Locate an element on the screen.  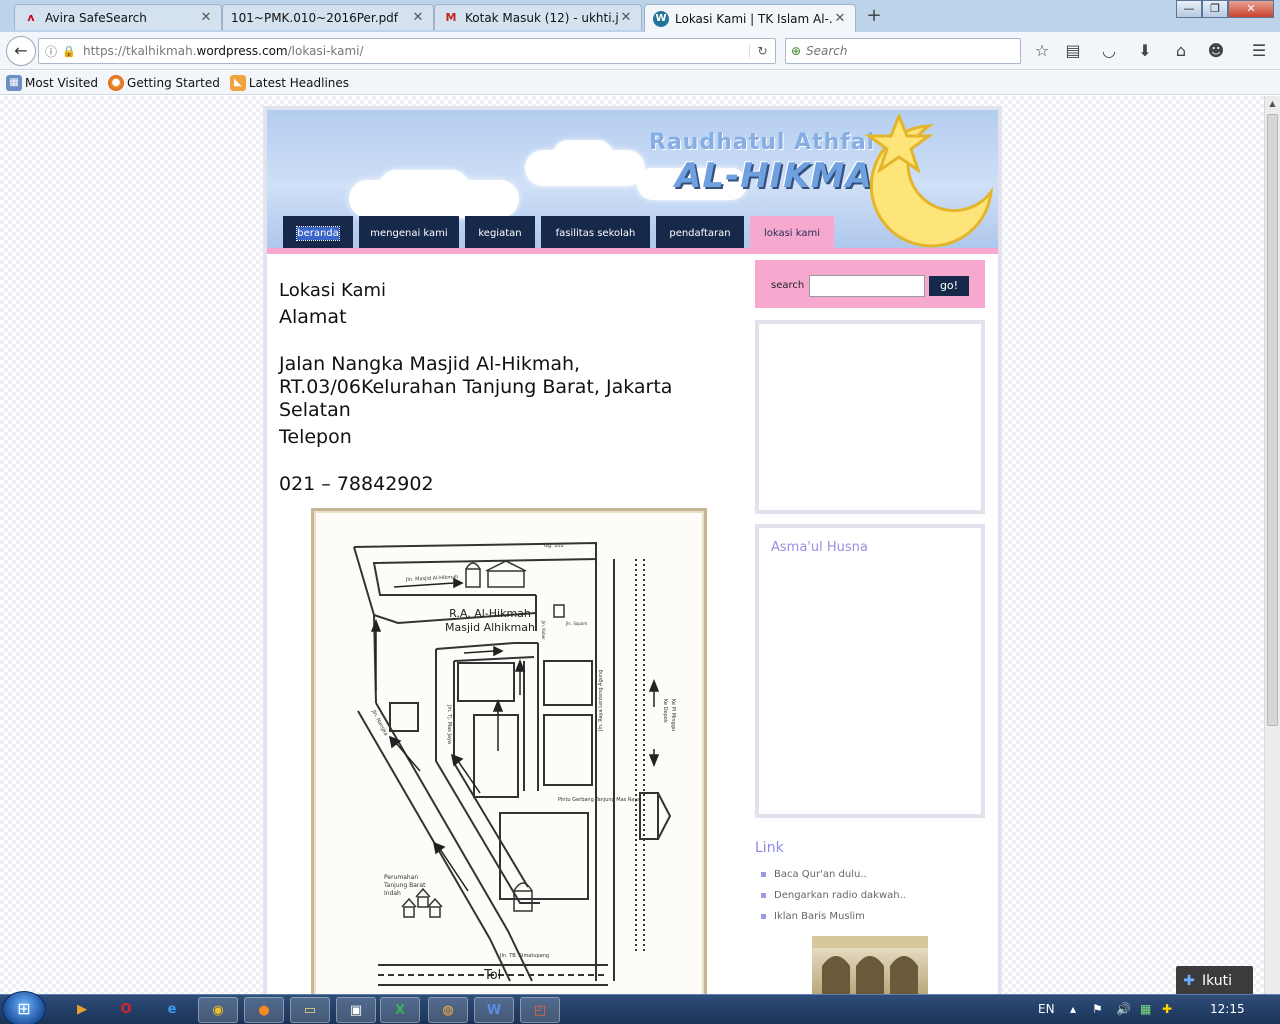
tab-title: 101~PMK.010~2016Per.pdf is located at coordinates (315, 17).